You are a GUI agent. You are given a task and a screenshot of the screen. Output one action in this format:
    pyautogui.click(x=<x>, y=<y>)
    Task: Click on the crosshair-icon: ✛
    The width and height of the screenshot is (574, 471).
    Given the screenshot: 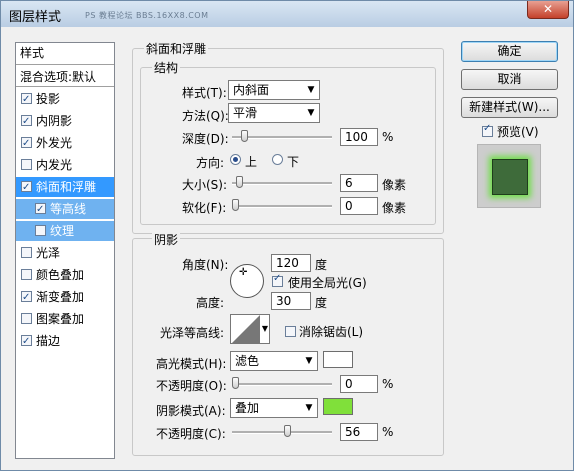 What is the action you would take?
    pyautogui.click(x=243, y=272)
    